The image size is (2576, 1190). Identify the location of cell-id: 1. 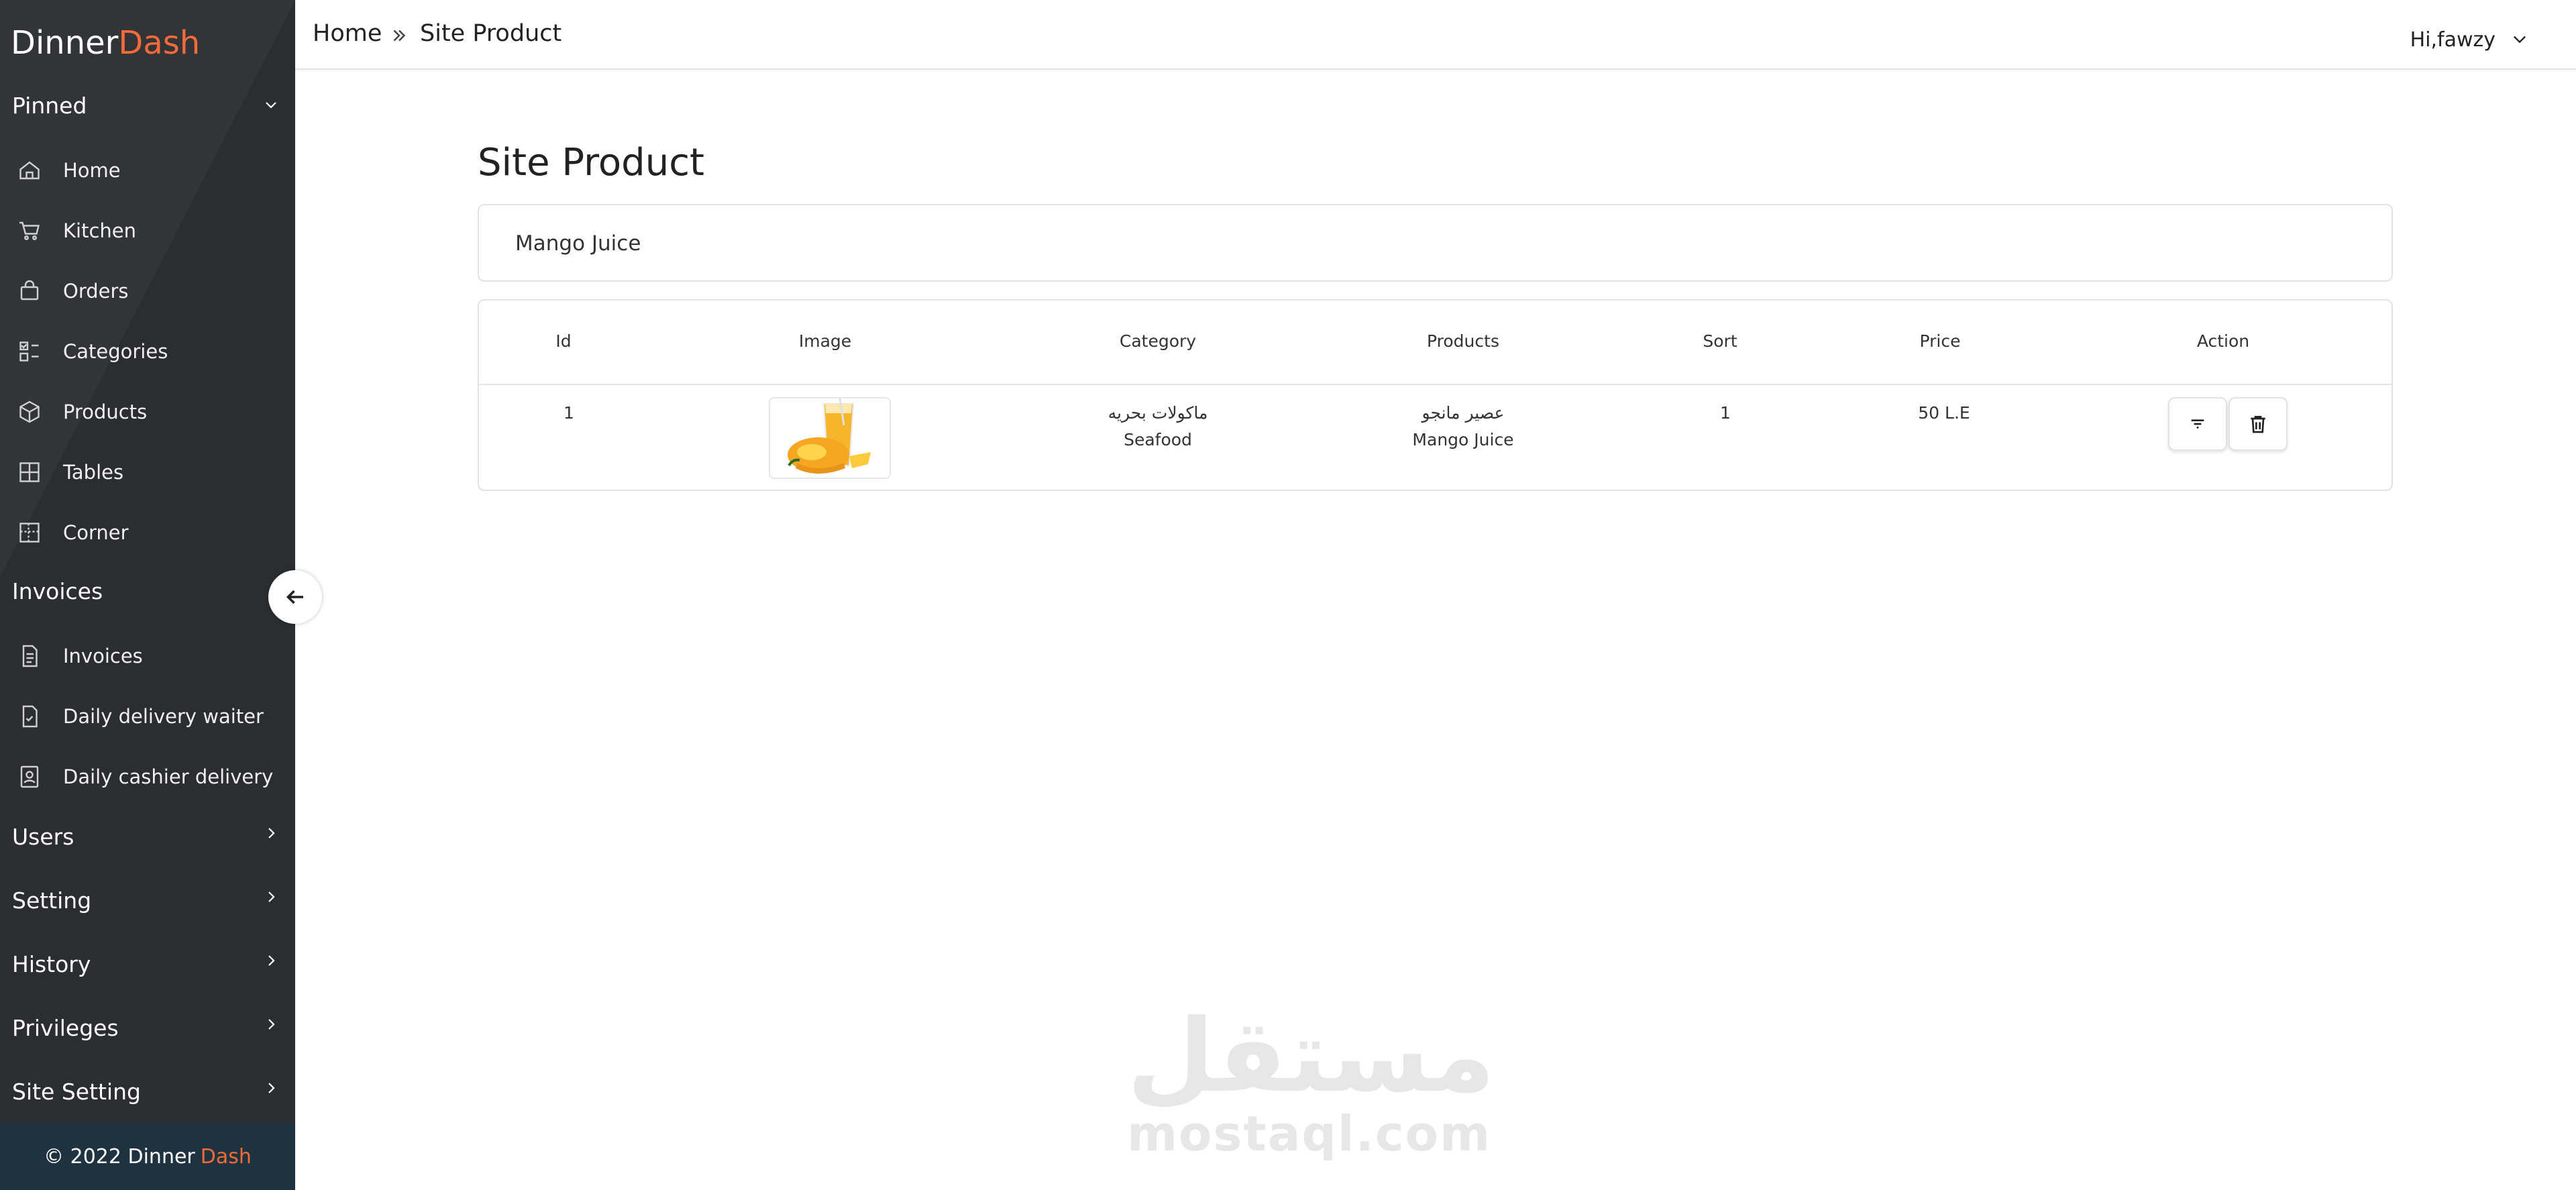
(569, 413).